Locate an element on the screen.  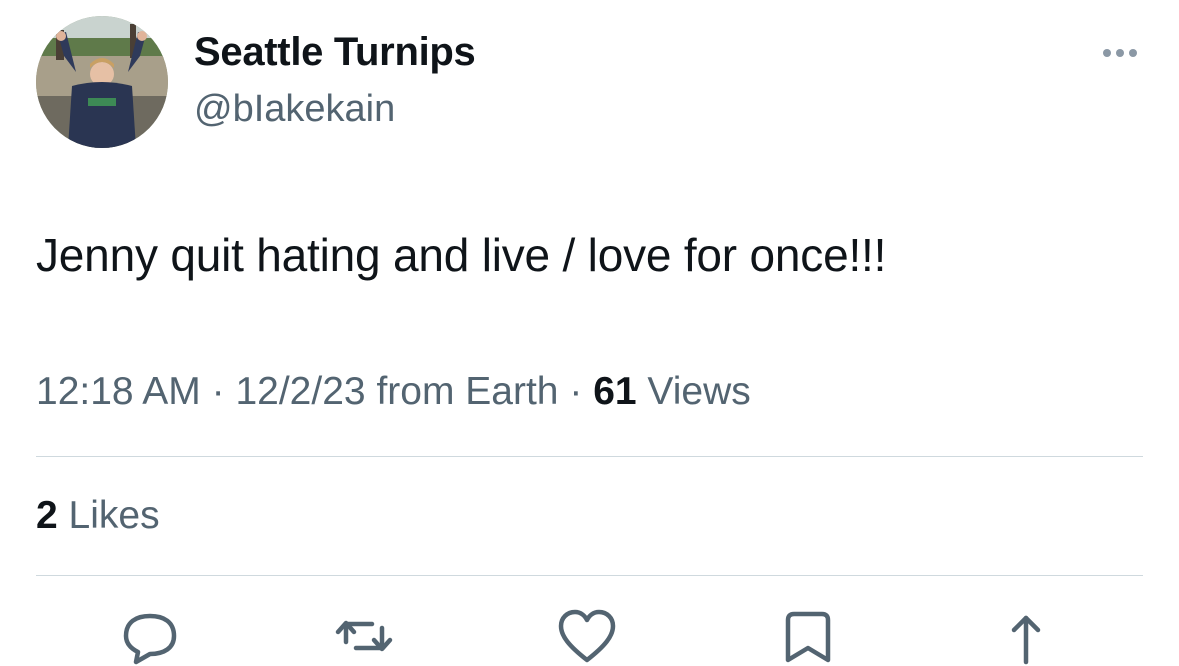
author-handle: @bIakekain is located at coordinates (294, 109).